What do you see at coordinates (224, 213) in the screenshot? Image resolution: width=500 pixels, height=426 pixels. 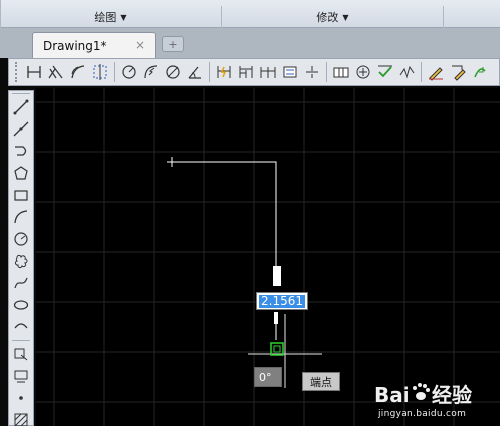 I see `polyline-segment` at bounding box center [224, 213].